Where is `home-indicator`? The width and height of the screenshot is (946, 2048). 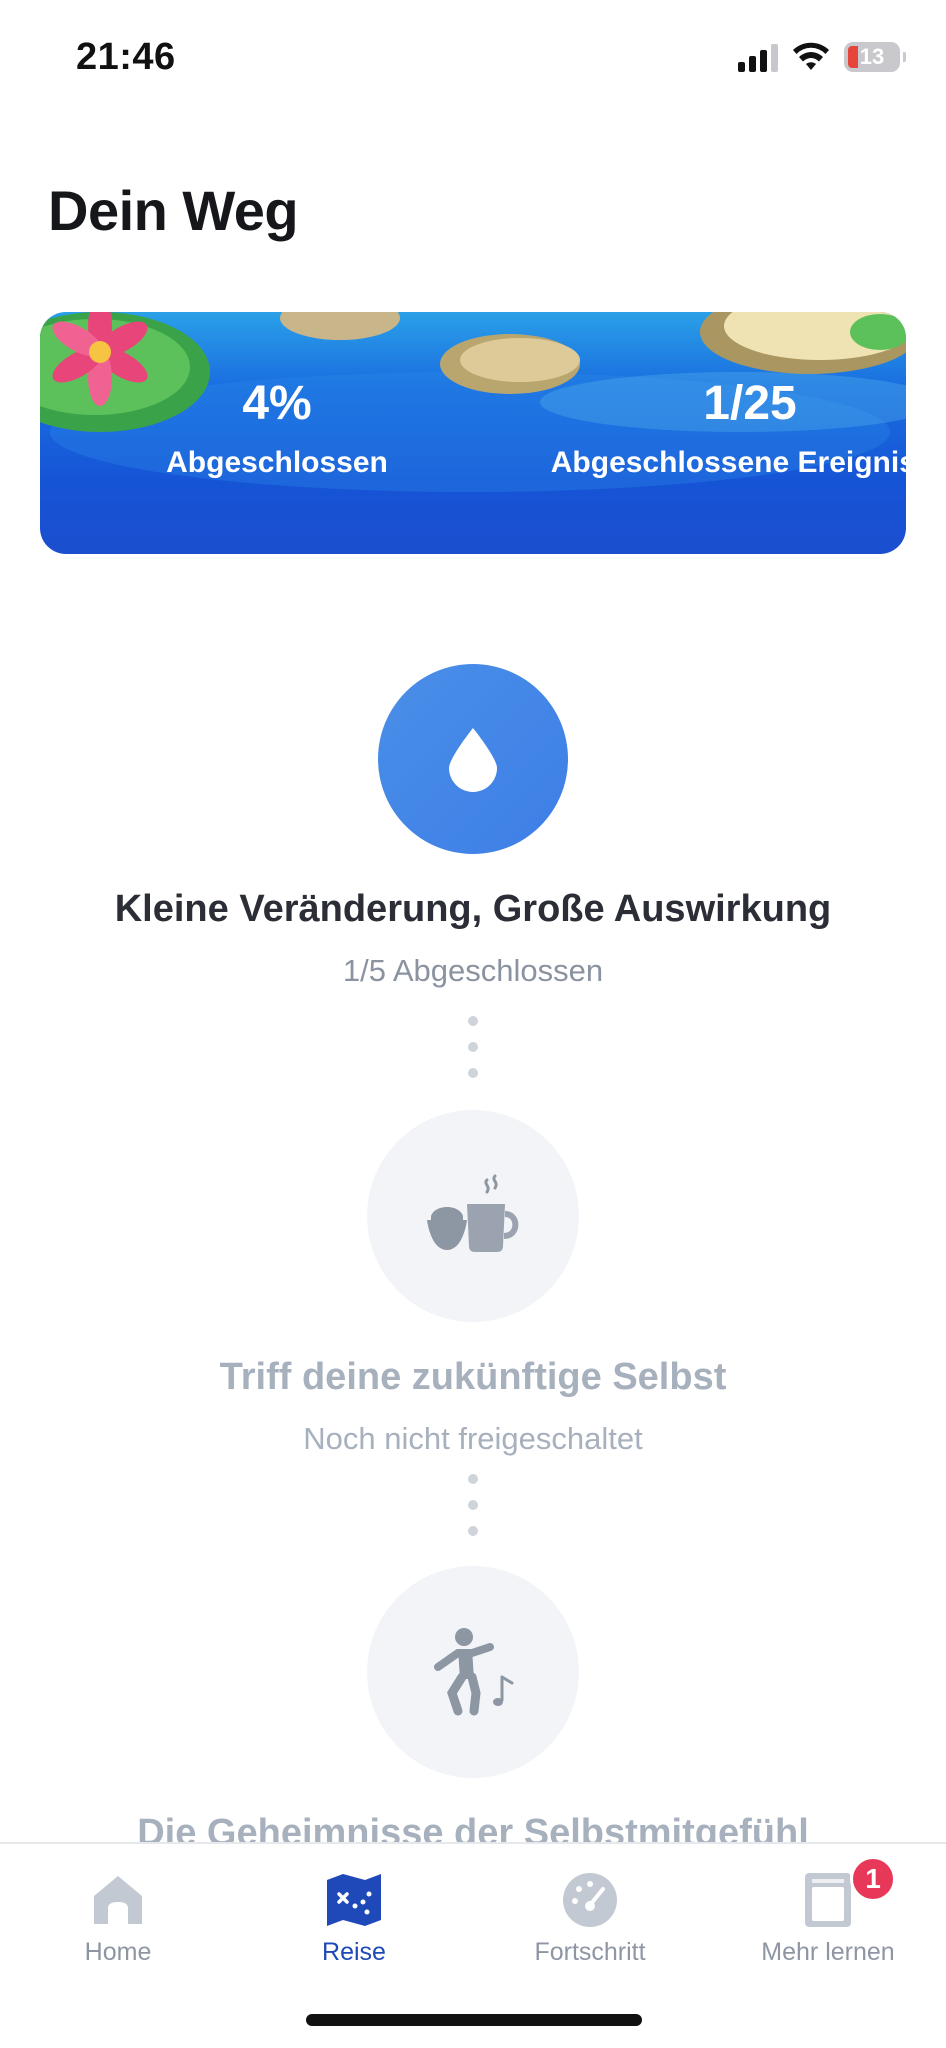
home-indicator is located at coordinates (474, 2020).